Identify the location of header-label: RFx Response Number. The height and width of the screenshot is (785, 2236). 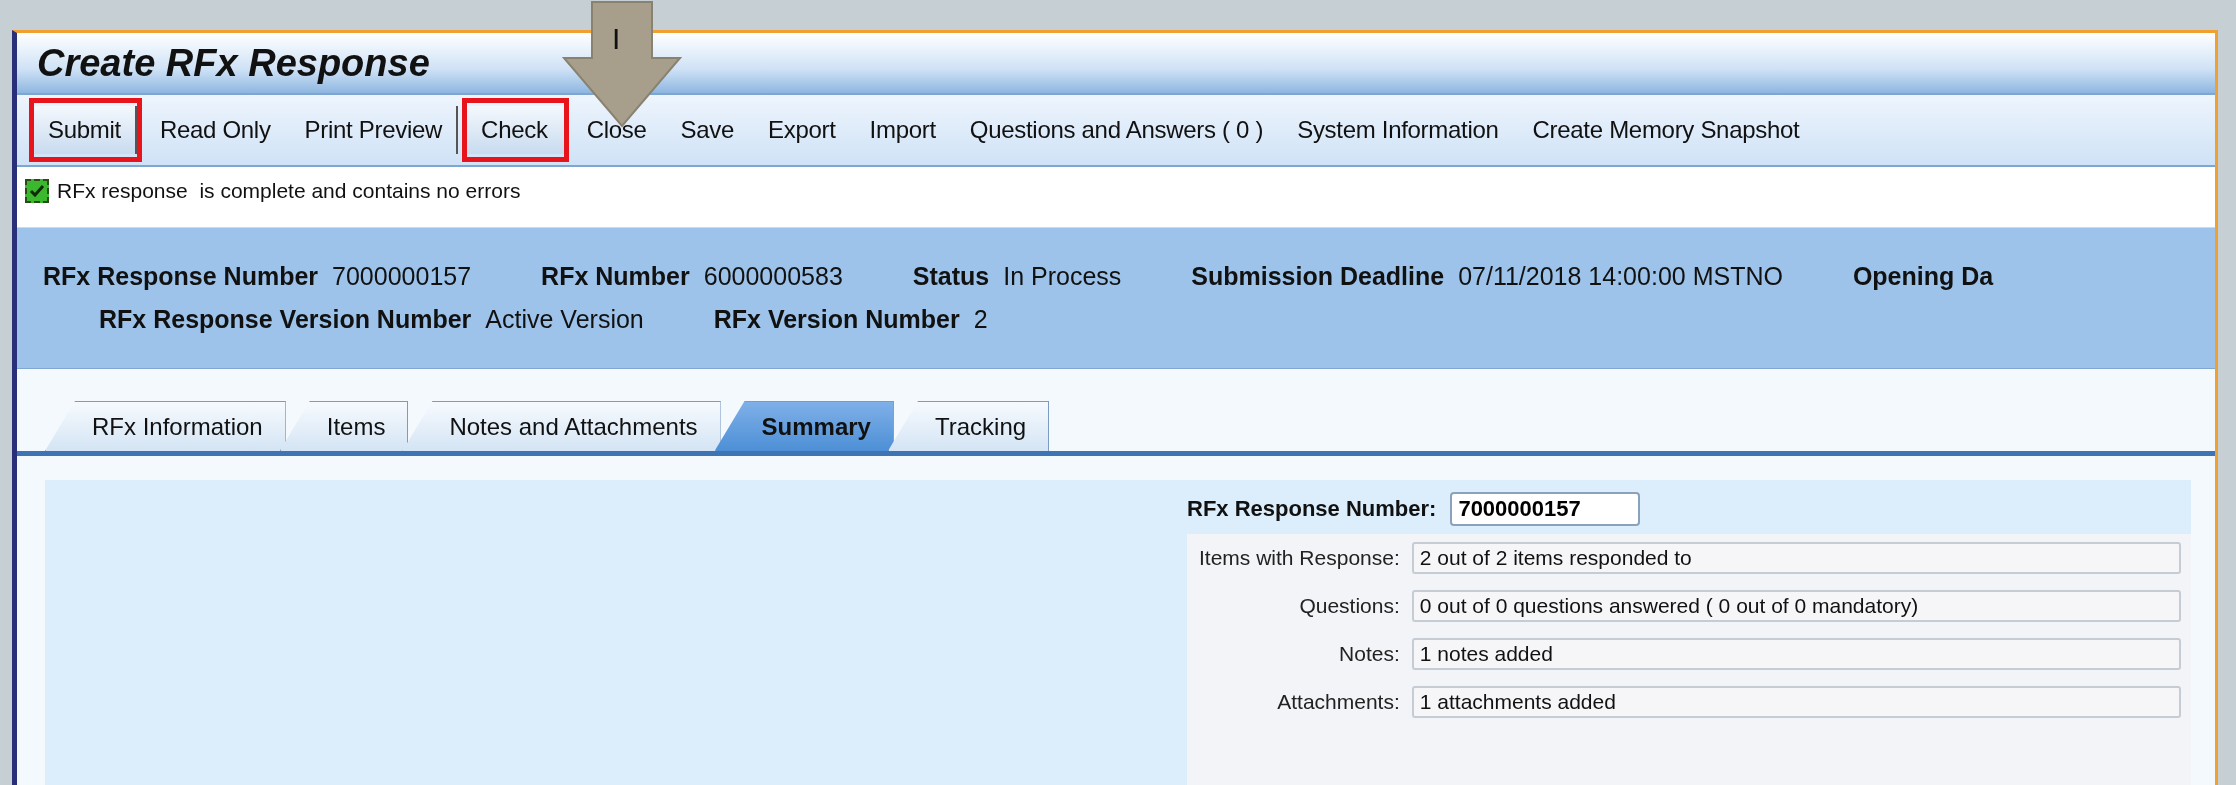
(181, 276).